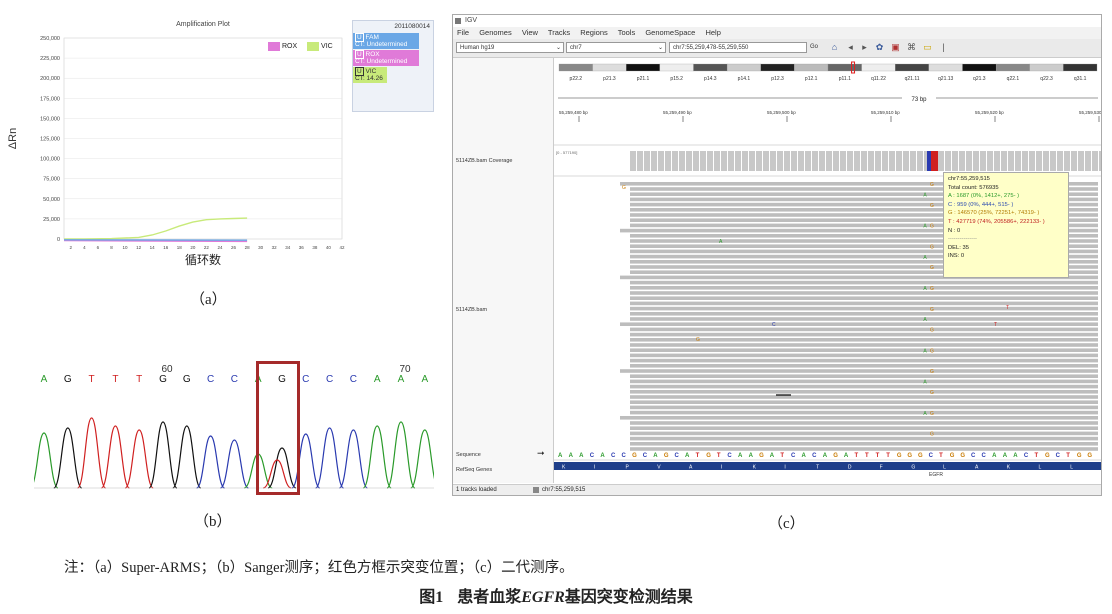 The width and height of the screenshot is (1112, 614). I want to click on amino-acid: I, so click(594, 468).